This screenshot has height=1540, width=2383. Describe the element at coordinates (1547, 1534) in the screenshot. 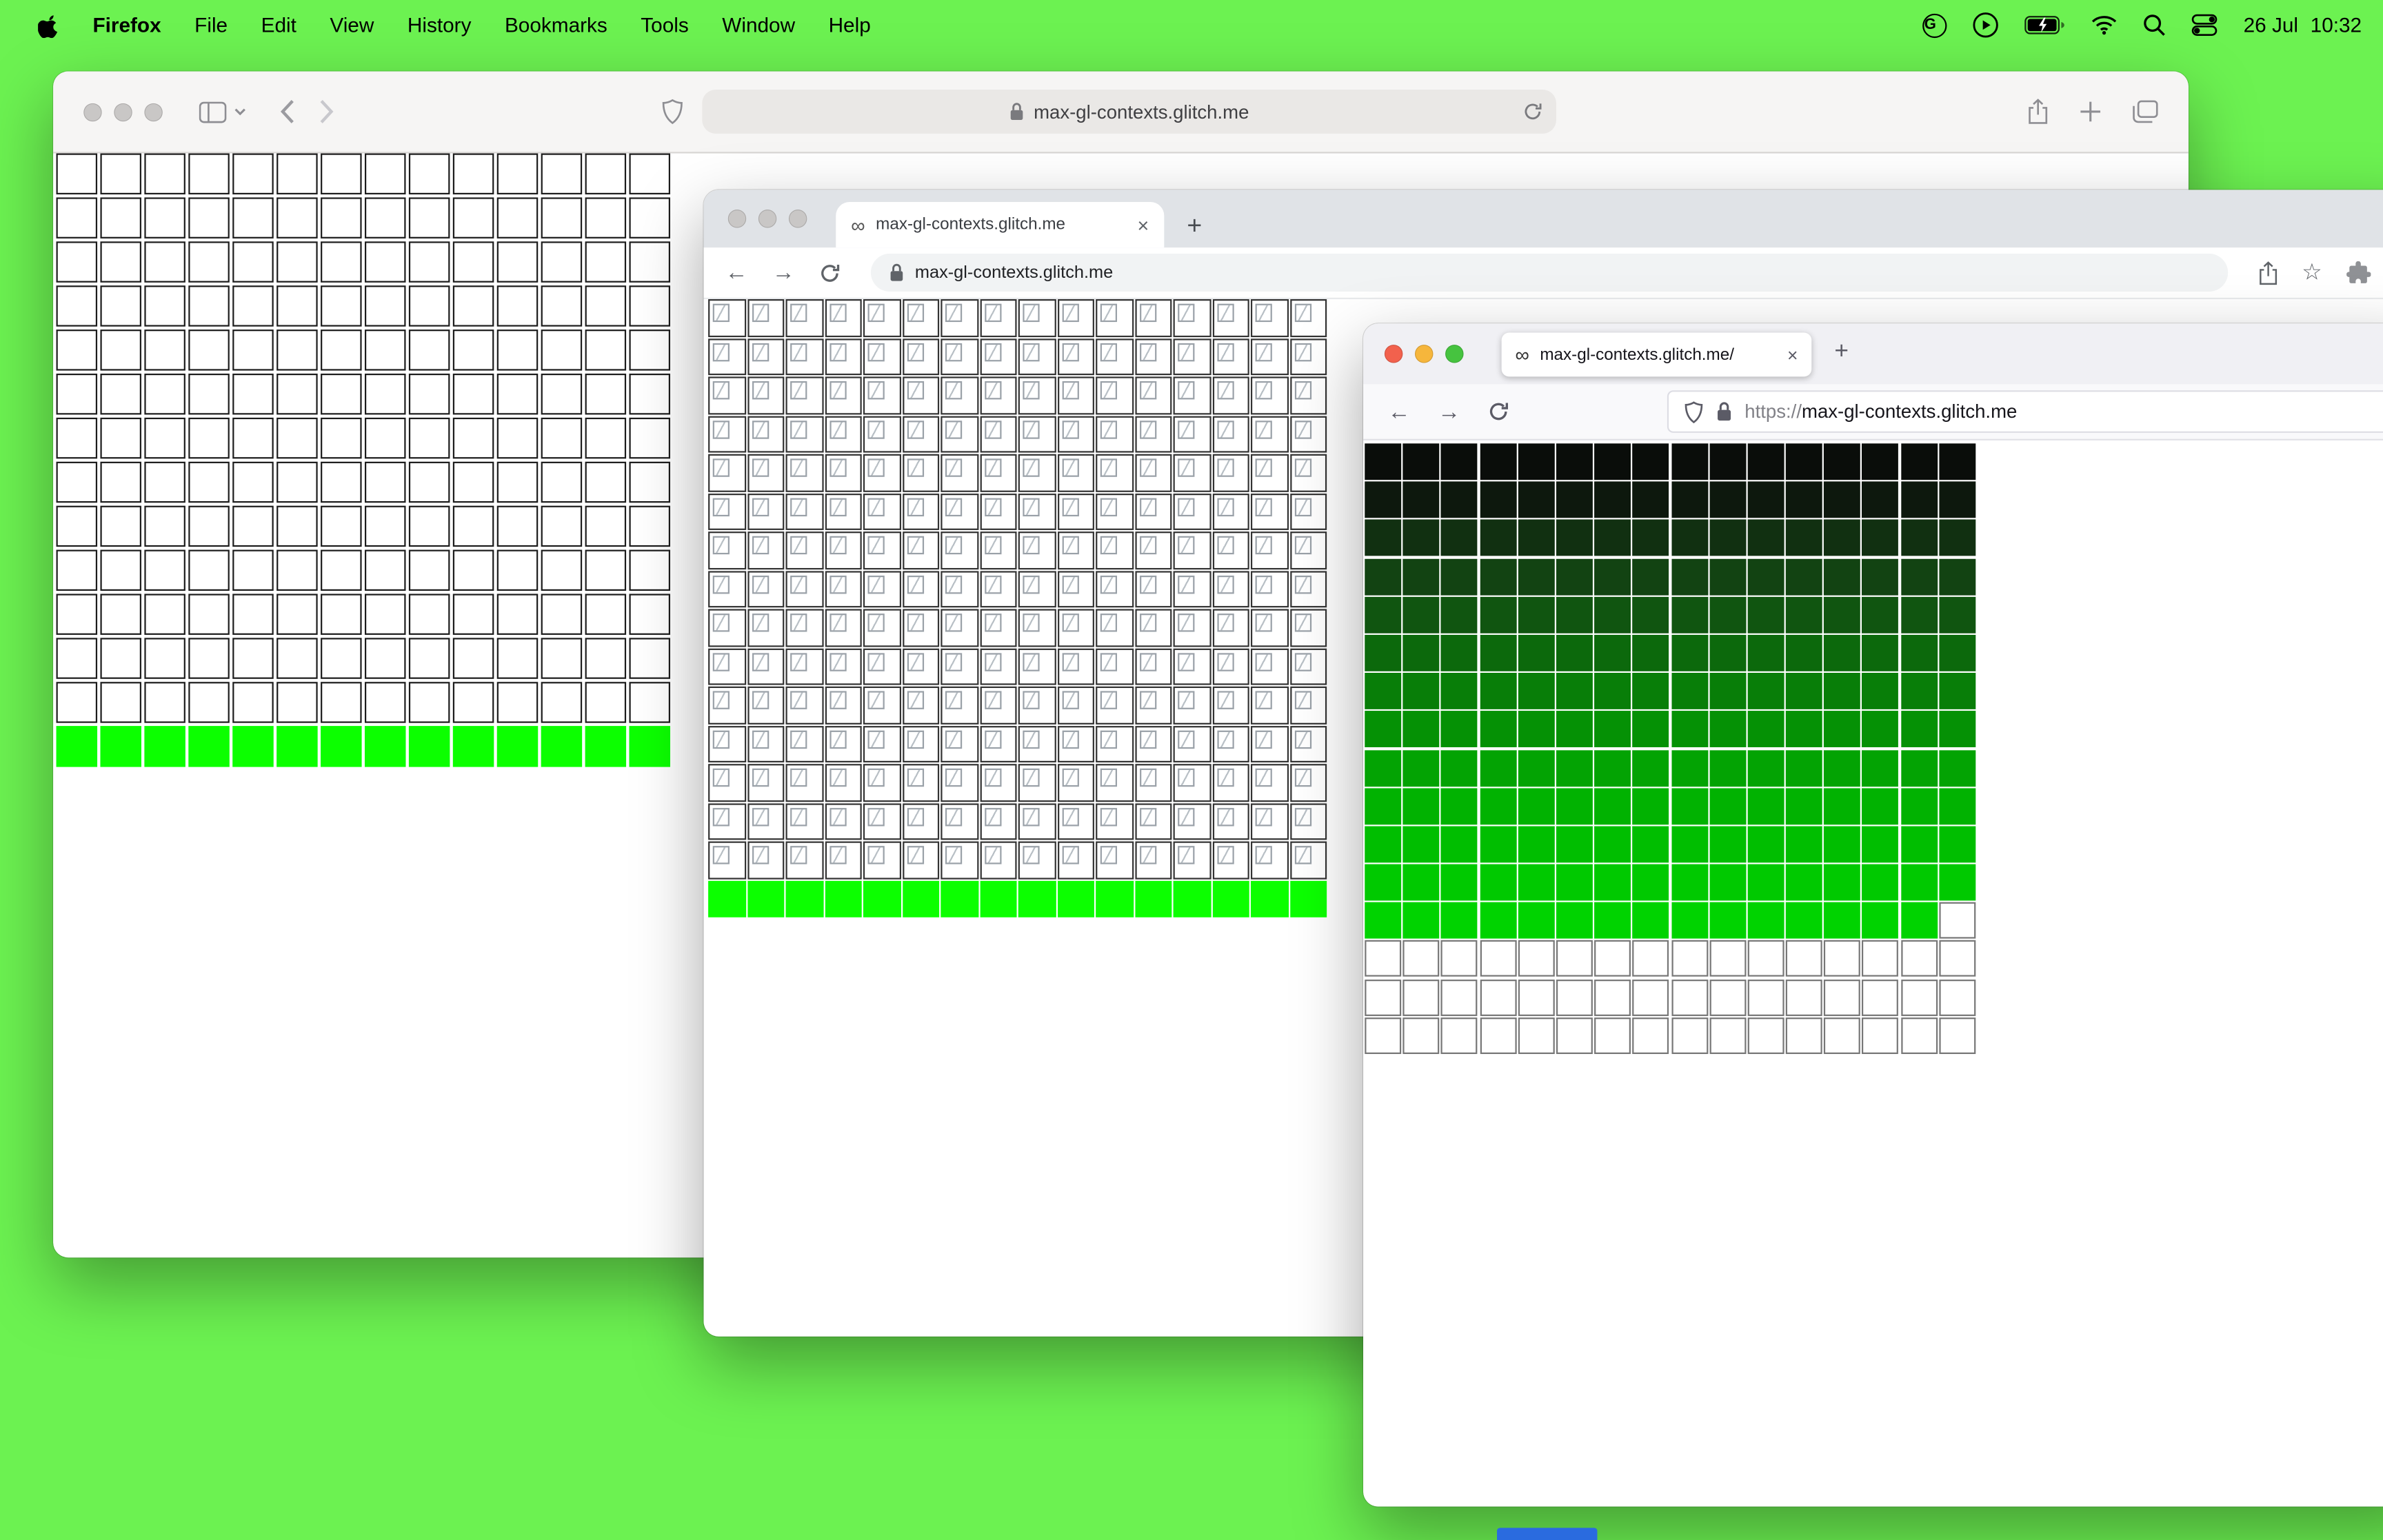

I see `dock-peek` at that location.